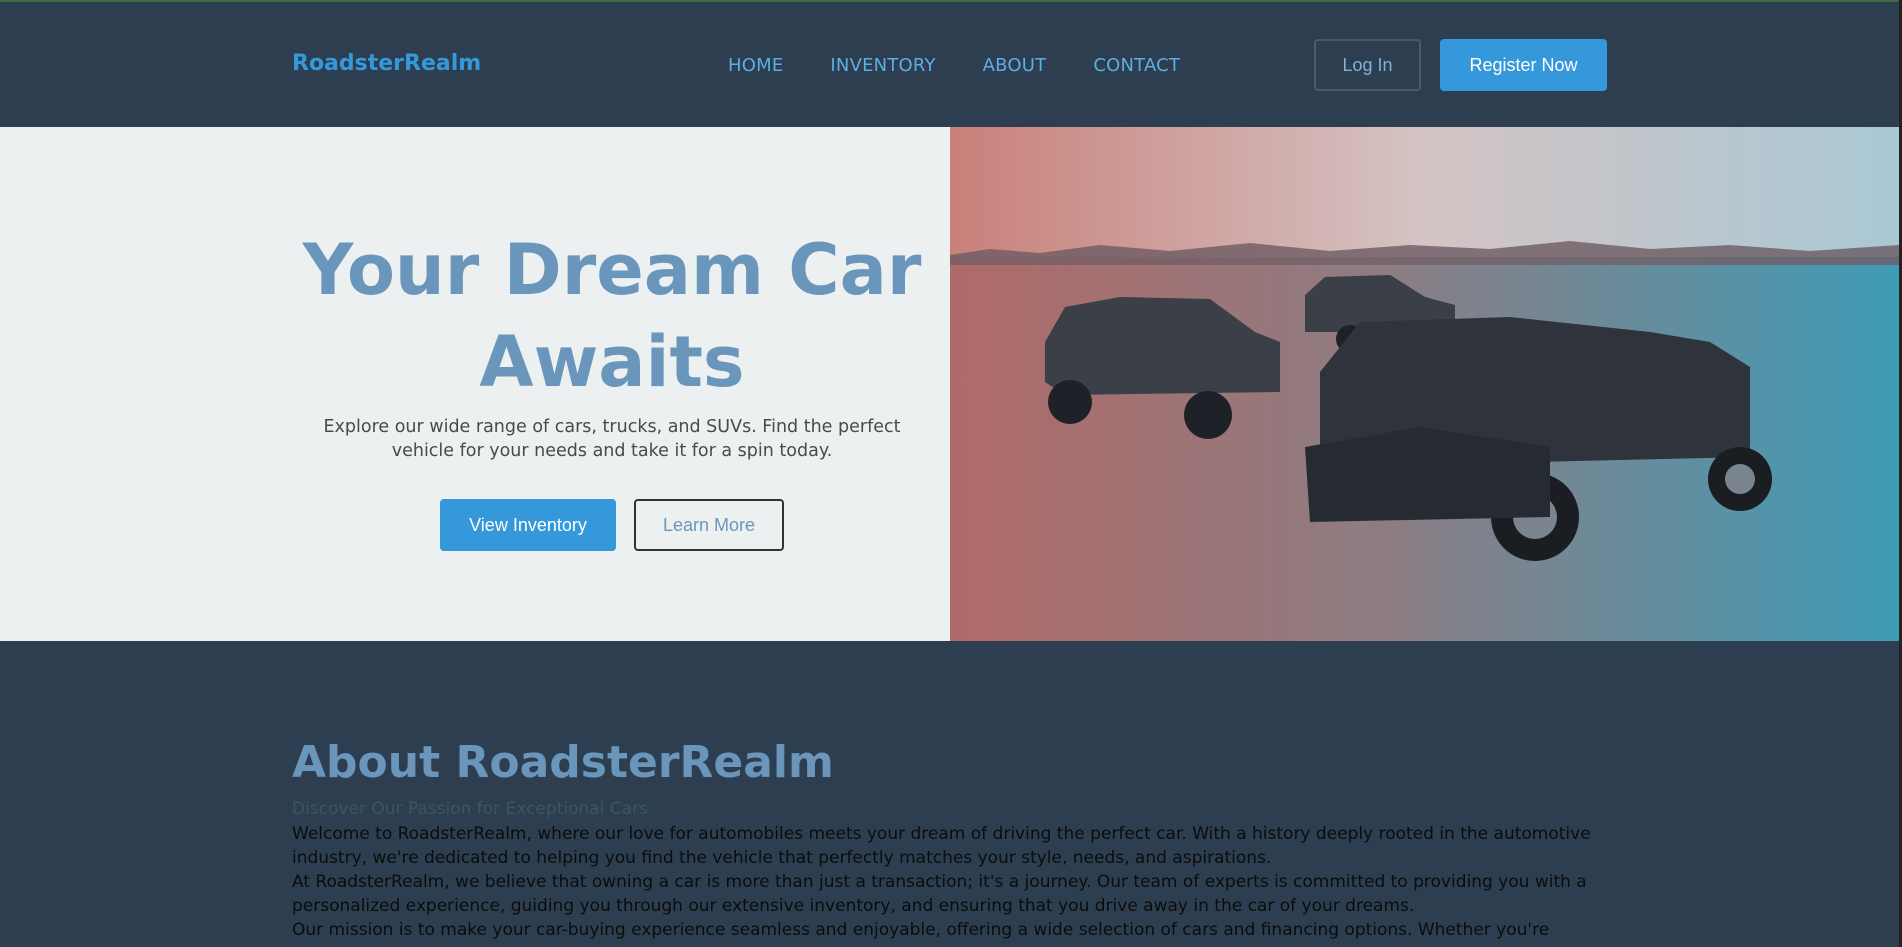 This screenshot has width=1902, height=947. I want to click on hero-title: Your Dream Car Awaits, so click(612, 316).